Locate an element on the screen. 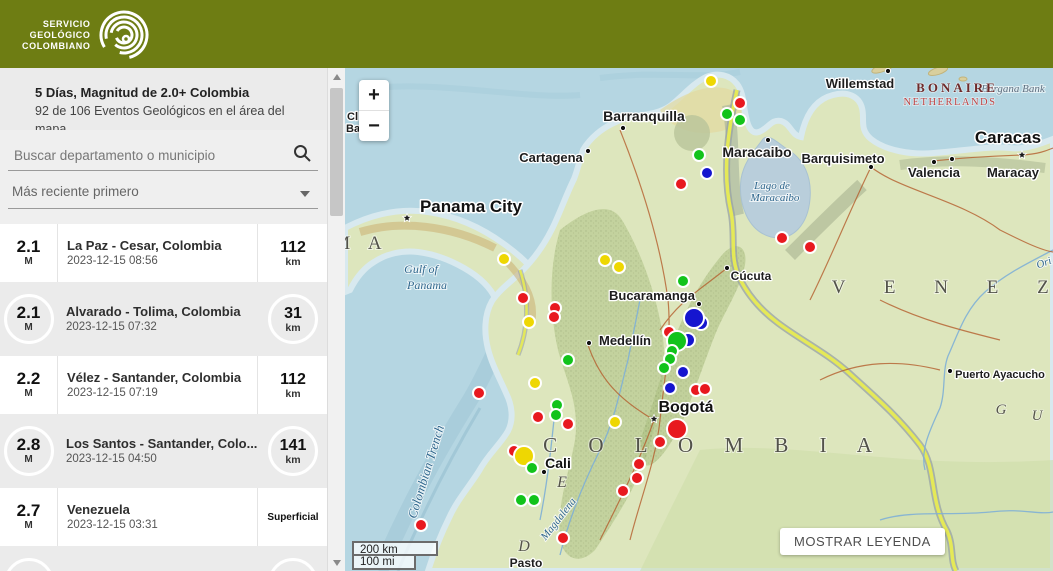 This screenshot has height=571, width=1053. logo-line: COLOMBIANO is located at coordinates (56, 45).